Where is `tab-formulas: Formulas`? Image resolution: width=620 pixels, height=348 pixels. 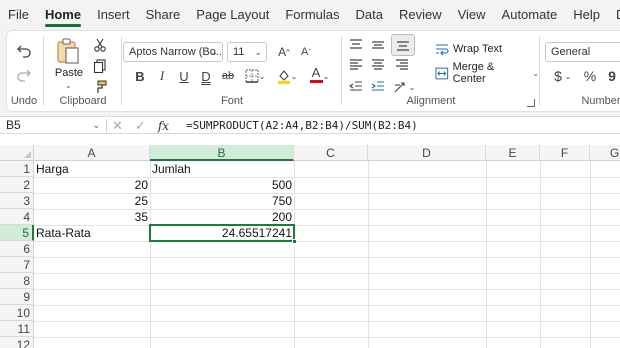
tab-formulas: Formulas is located at coordinates (312, 15).